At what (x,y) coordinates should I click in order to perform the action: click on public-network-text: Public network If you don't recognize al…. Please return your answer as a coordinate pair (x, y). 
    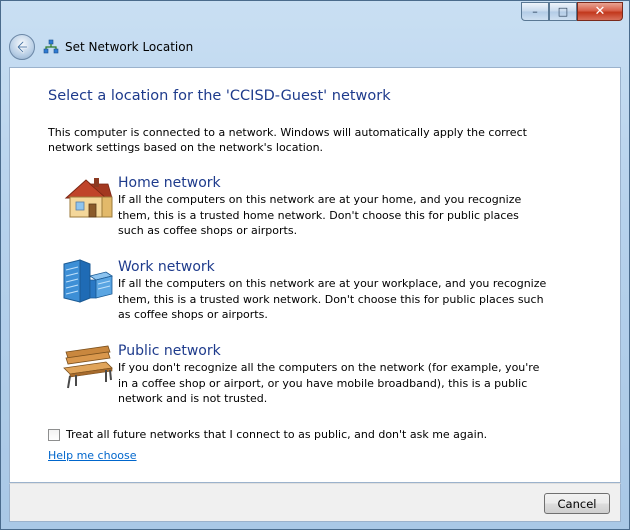
    Looking at the image, I should click on (333, 374).